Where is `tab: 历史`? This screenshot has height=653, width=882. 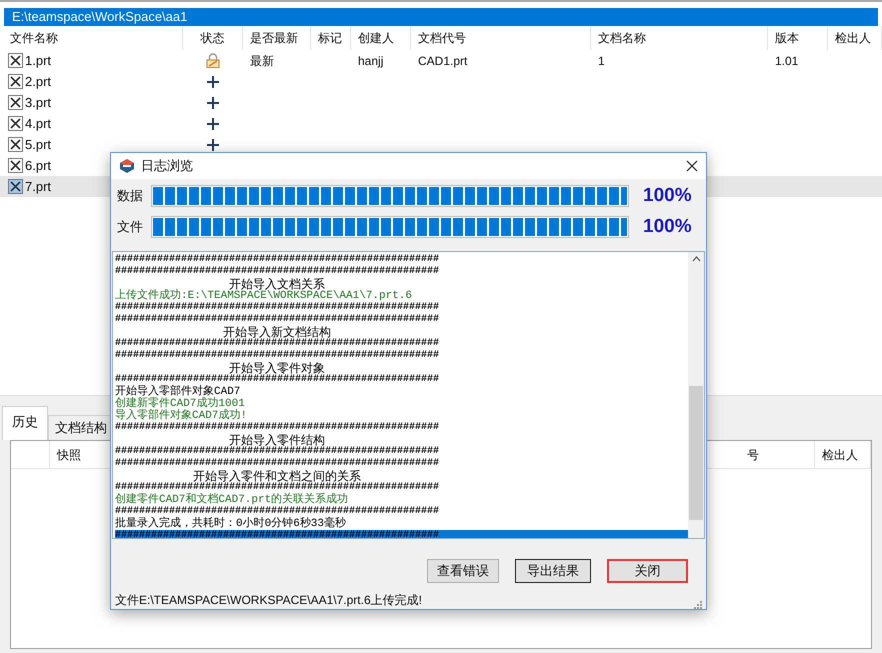 tab: 历史 is located at coordinates (25, 423).